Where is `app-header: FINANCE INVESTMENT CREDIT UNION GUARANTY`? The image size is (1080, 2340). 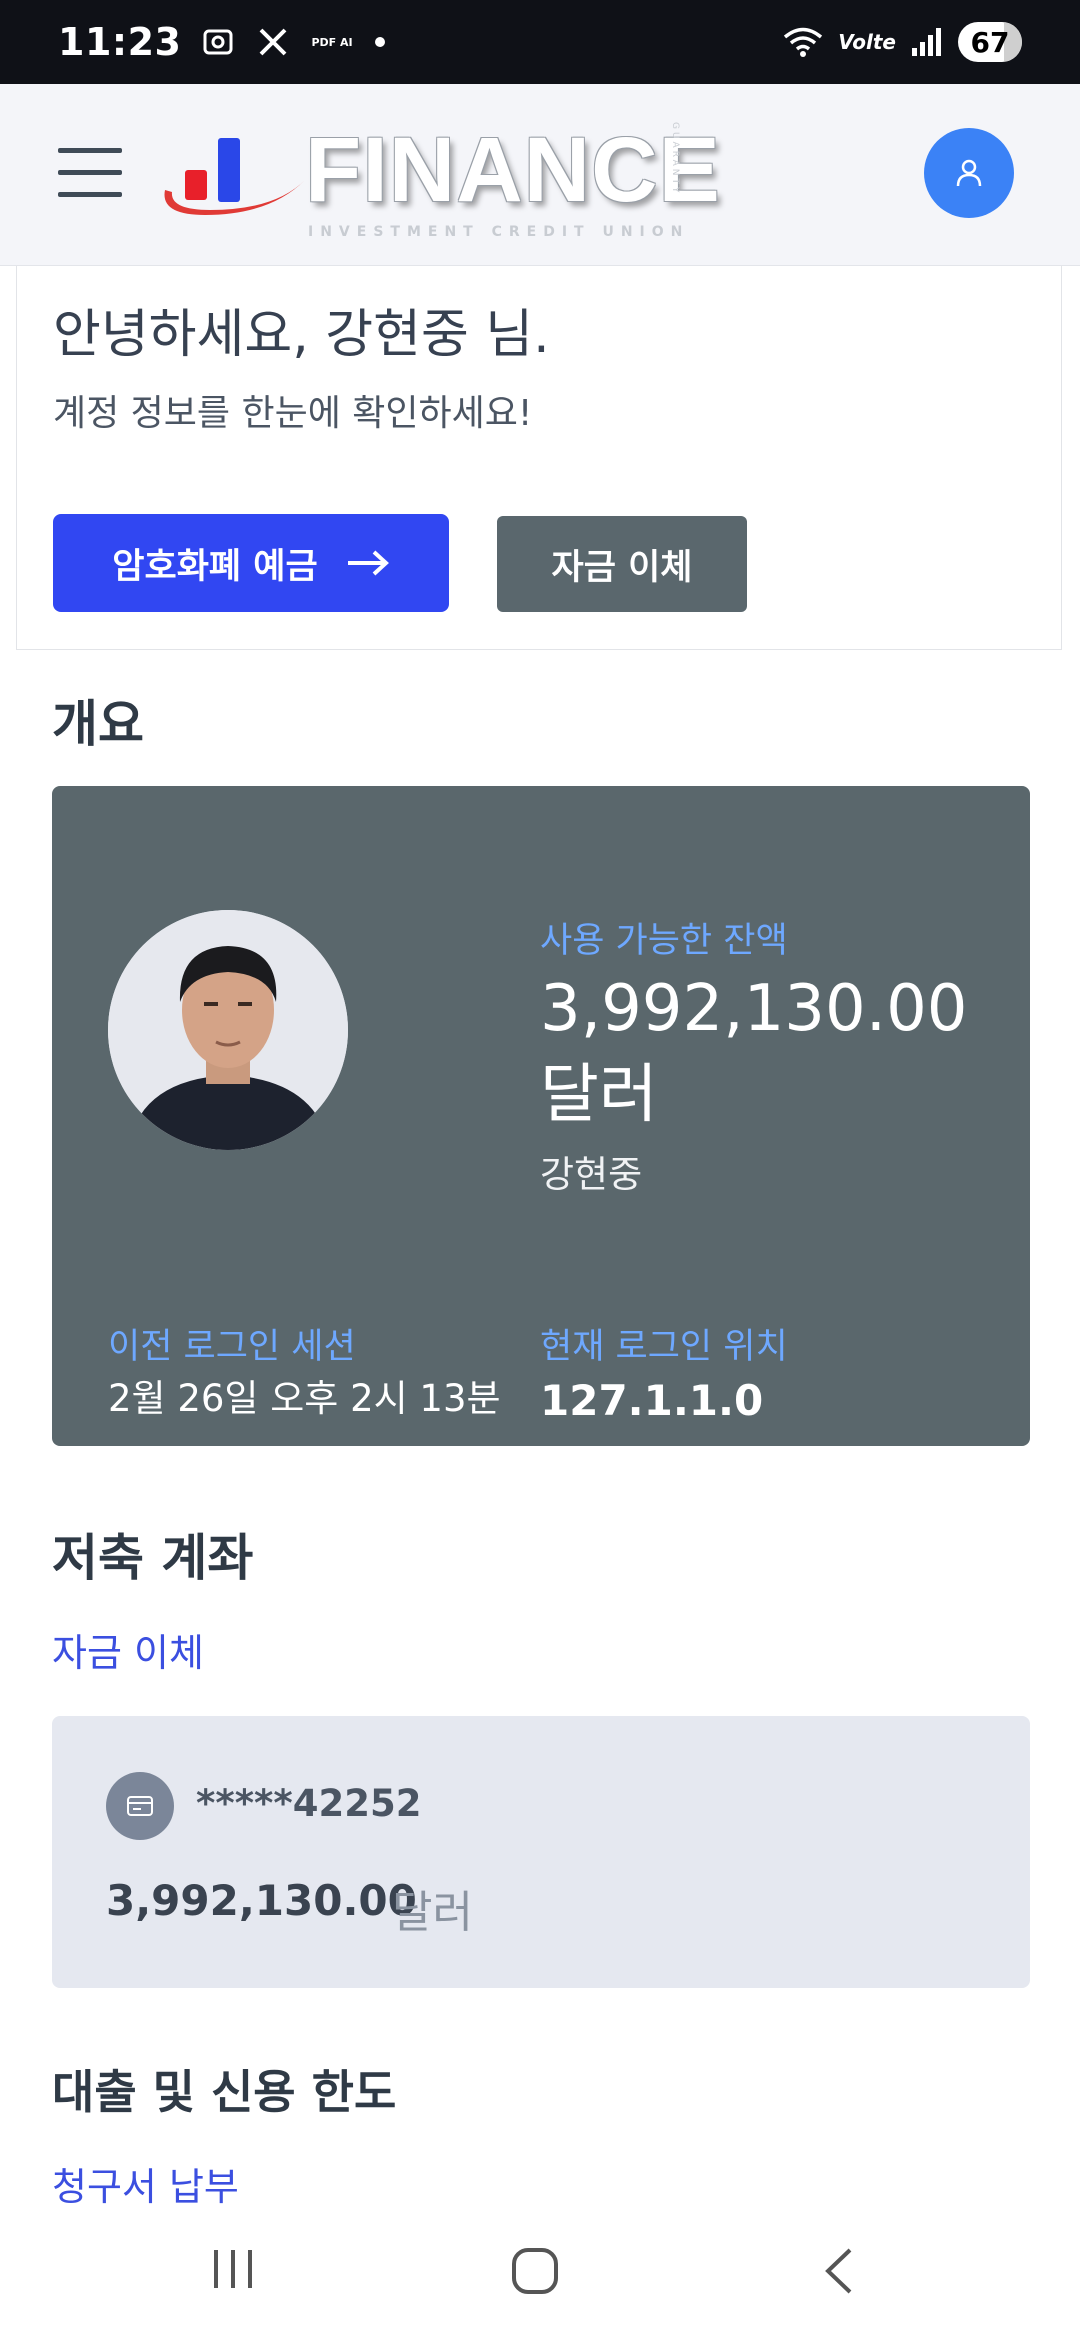 app-header: FINANCE INVESTMENT CREDIT UNION GUARANTY is located at coordinates (540, 175).